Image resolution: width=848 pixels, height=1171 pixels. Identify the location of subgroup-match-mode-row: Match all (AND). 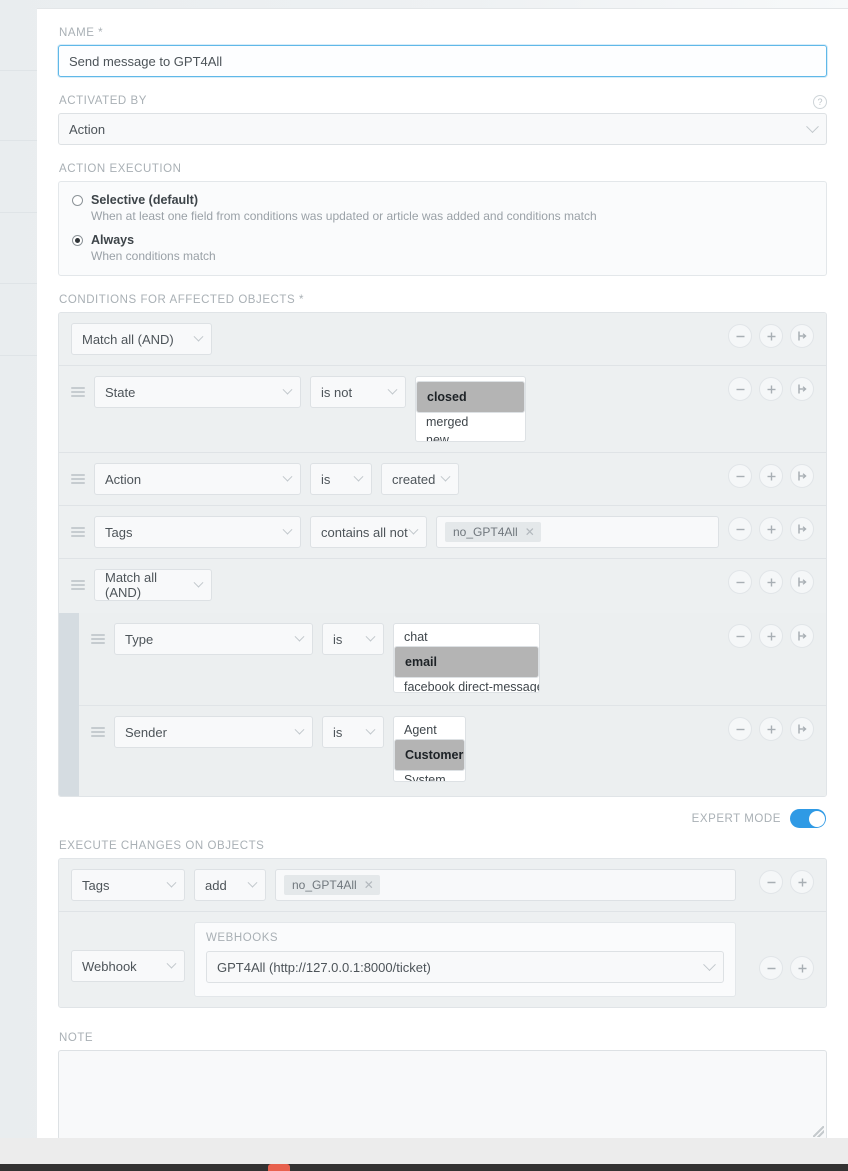
(442, 586).